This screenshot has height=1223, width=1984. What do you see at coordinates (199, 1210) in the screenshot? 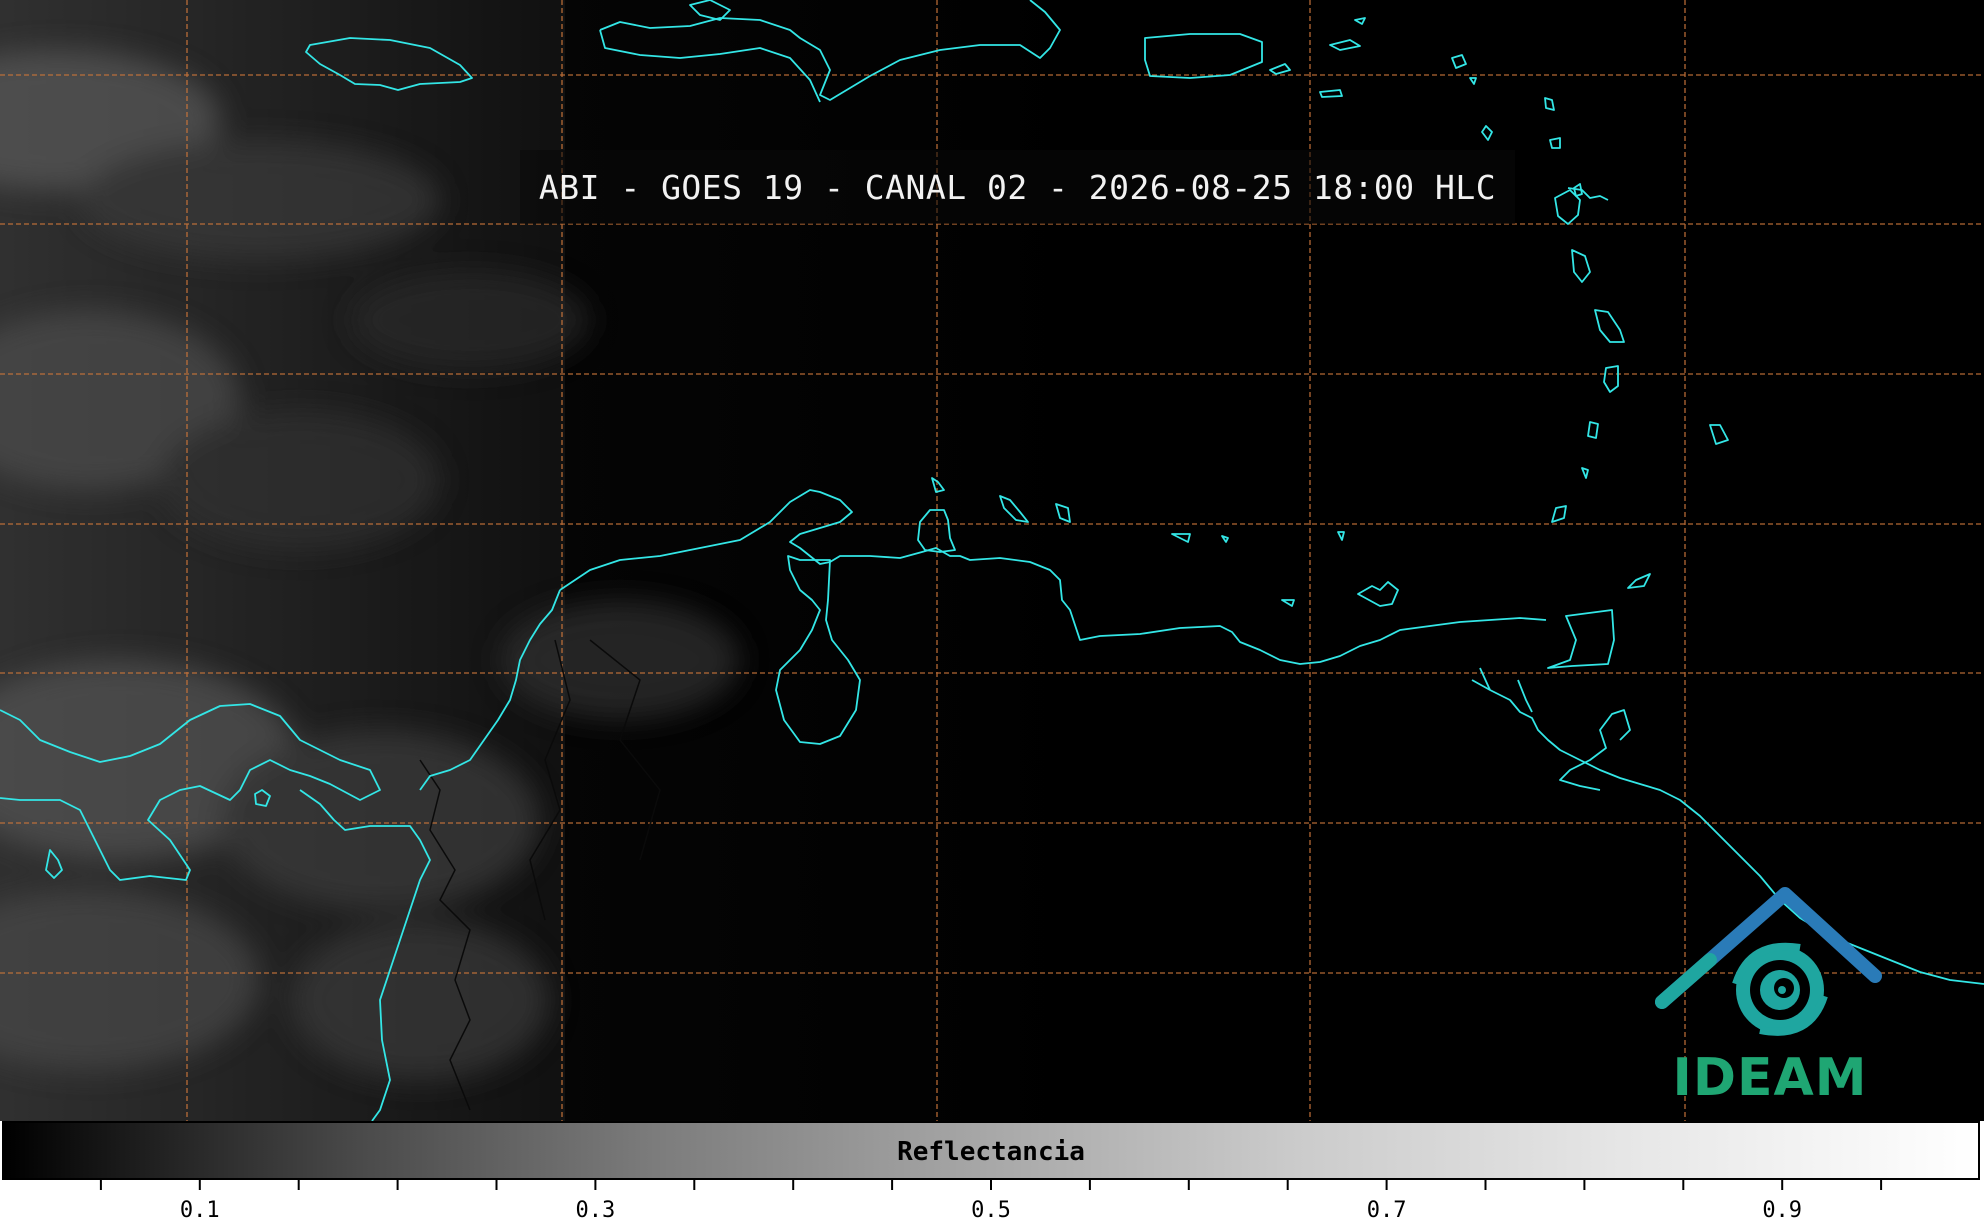
I see `colorbar-tick-label: 0.1` at bounding box center [199, 1210].